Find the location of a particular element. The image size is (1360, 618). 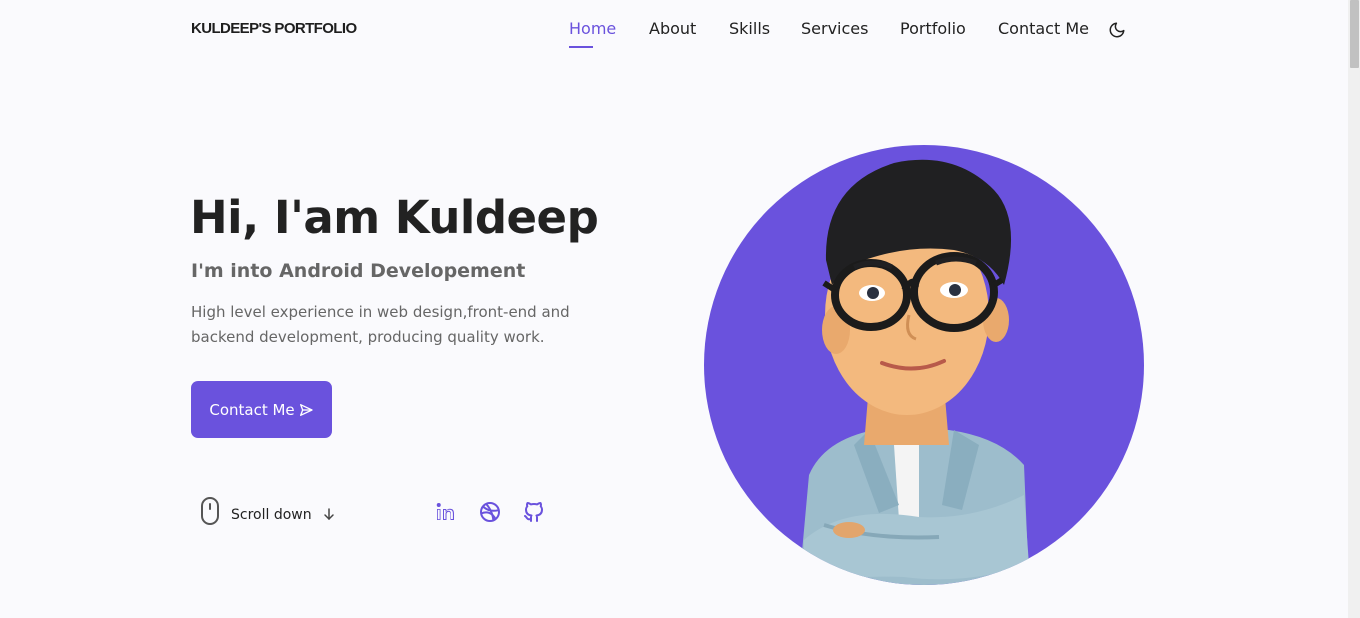

moon-icon is located at coordinates (1117, 30).